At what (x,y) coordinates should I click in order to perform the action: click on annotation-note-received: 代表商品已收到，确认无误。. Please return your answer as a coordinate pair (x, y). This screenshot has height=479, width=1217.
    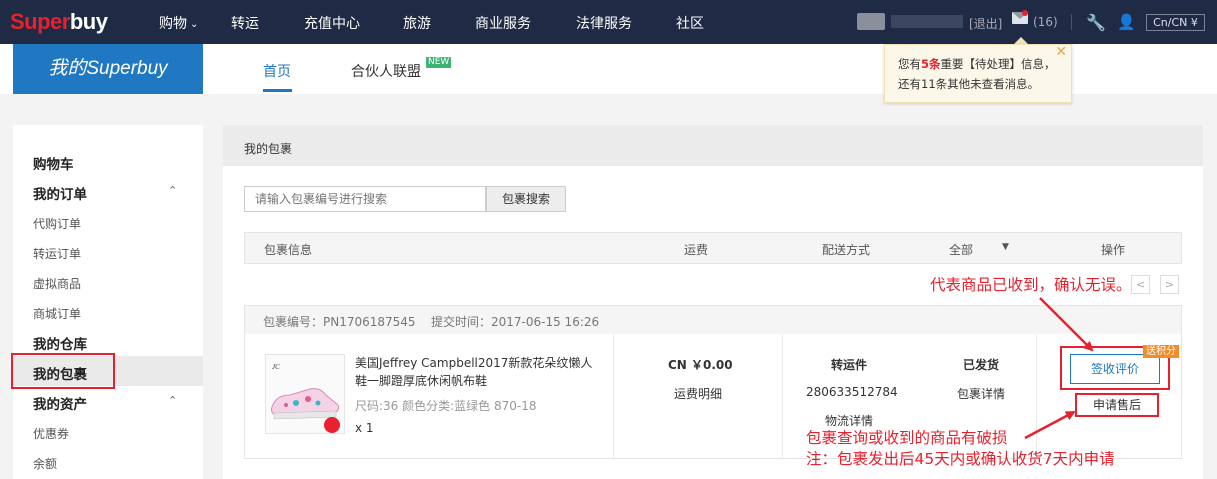
    Looking at the image, I should click on (1031, 285).